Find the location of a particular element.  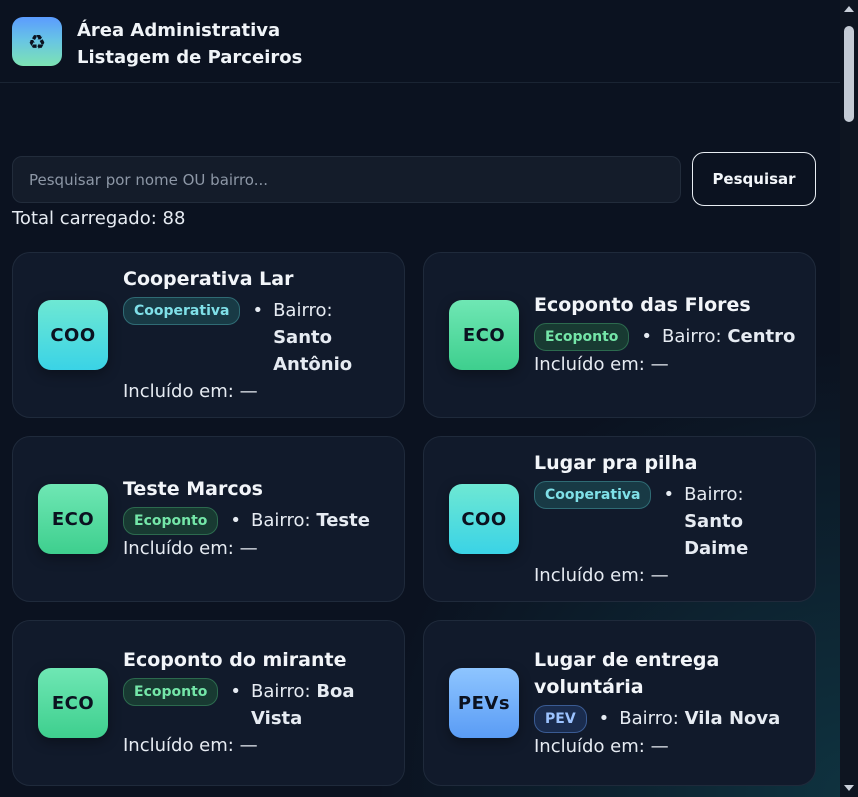

type-badge: PEV is located at coordinates (560, 718).